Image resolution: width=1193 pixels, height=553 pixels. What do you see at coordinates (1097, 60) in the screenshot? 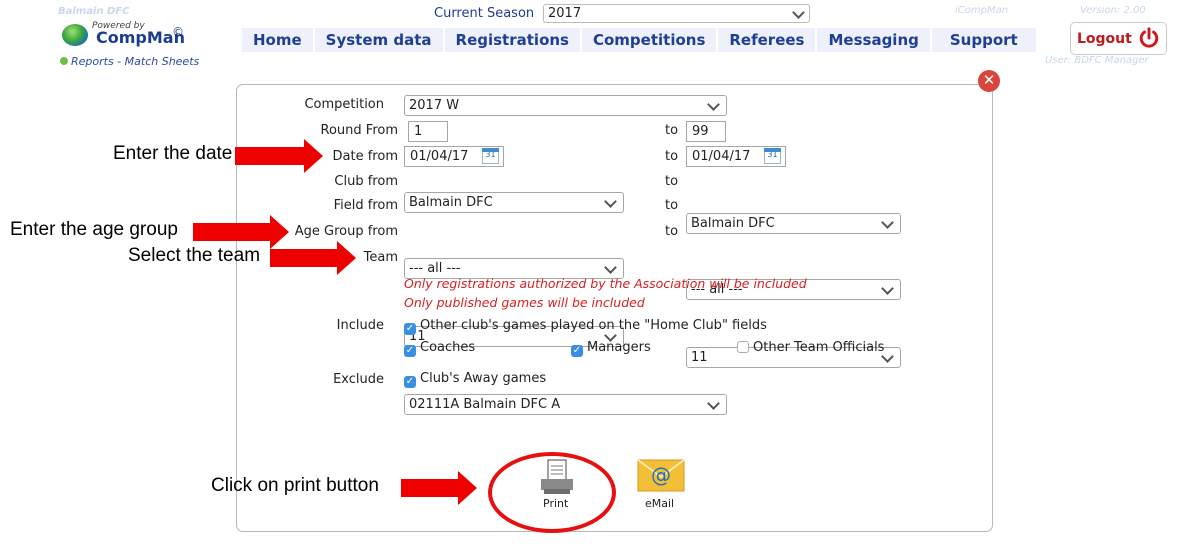
I see `user-text: User: BDFC Manager` at bounding box center [1097, 60].